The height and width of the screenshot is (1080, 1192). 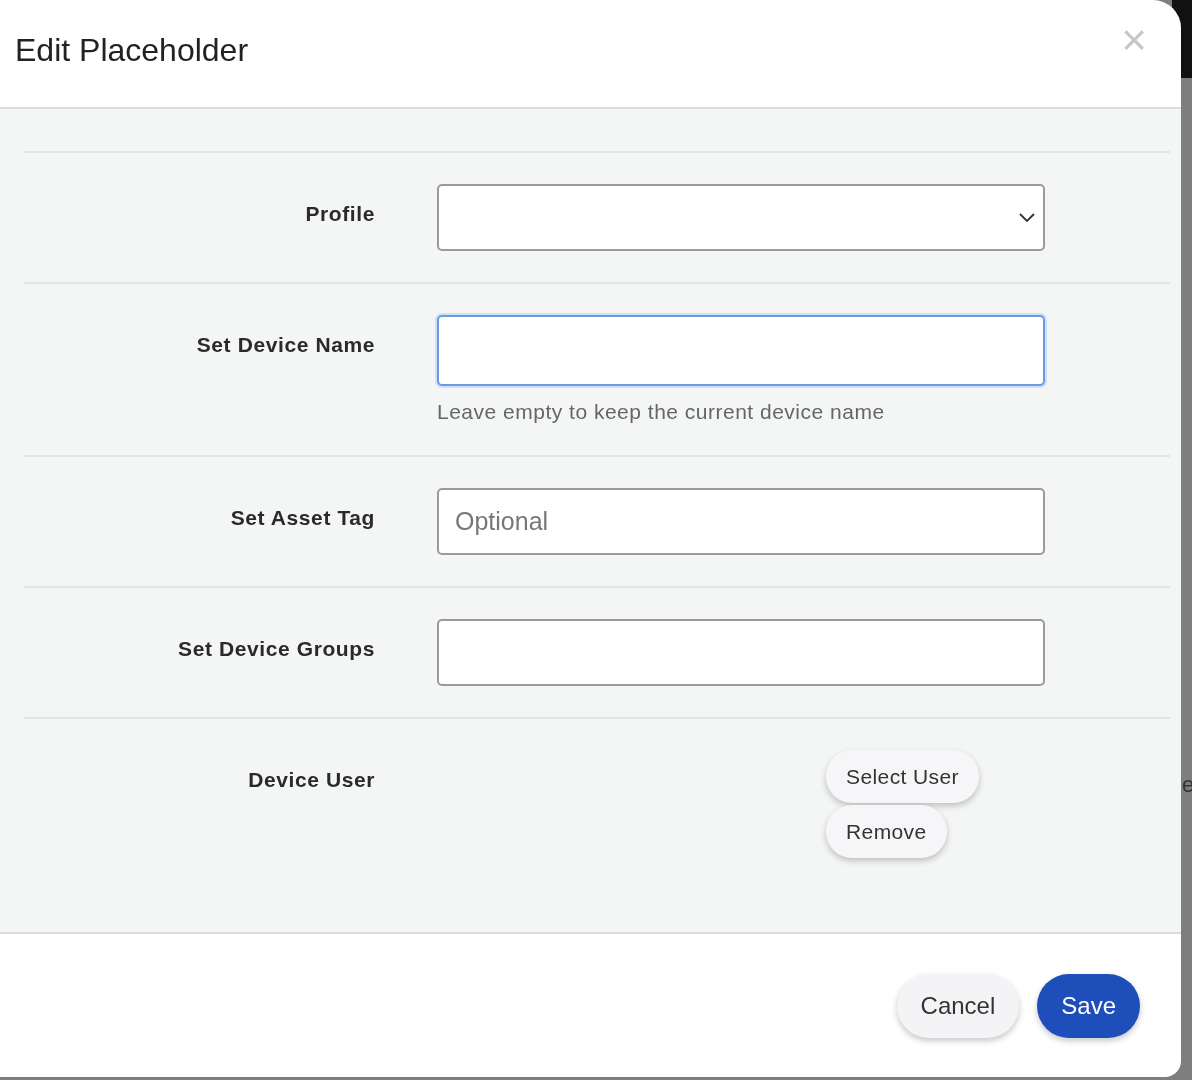 What do you see at coordinates (741, 217) in the screenshot?
I see `select-field` at bounding box center [741, 217].